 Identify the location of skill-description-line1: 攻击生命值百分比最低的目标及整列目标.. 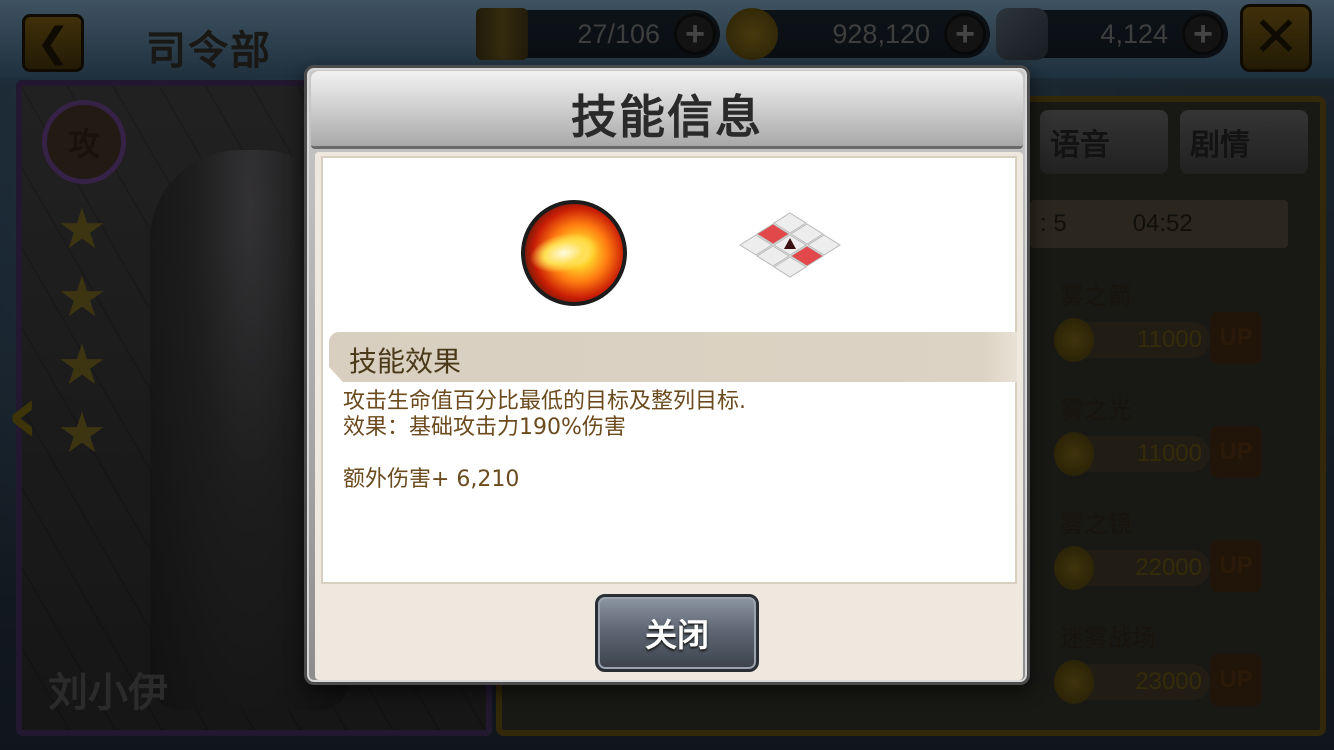
(544, 401).